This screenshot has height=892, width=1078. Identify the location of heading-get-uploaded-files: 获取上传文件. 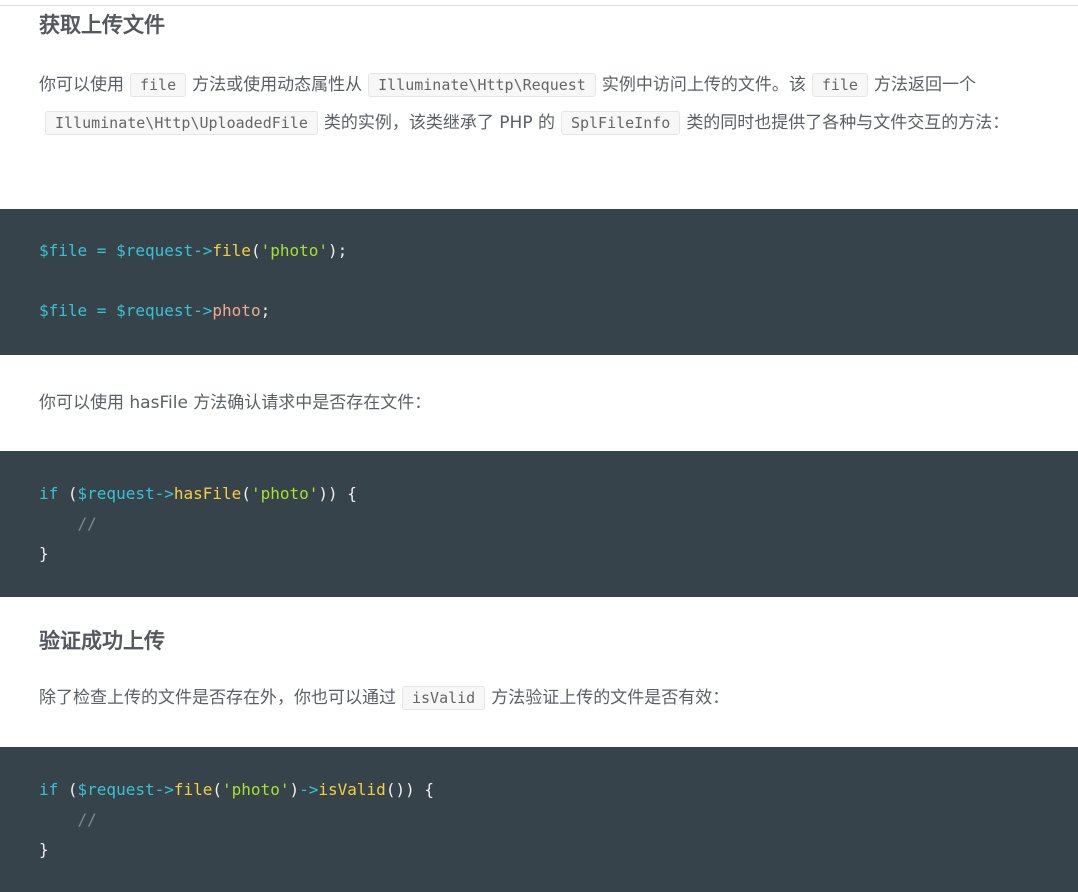
(102, 25).